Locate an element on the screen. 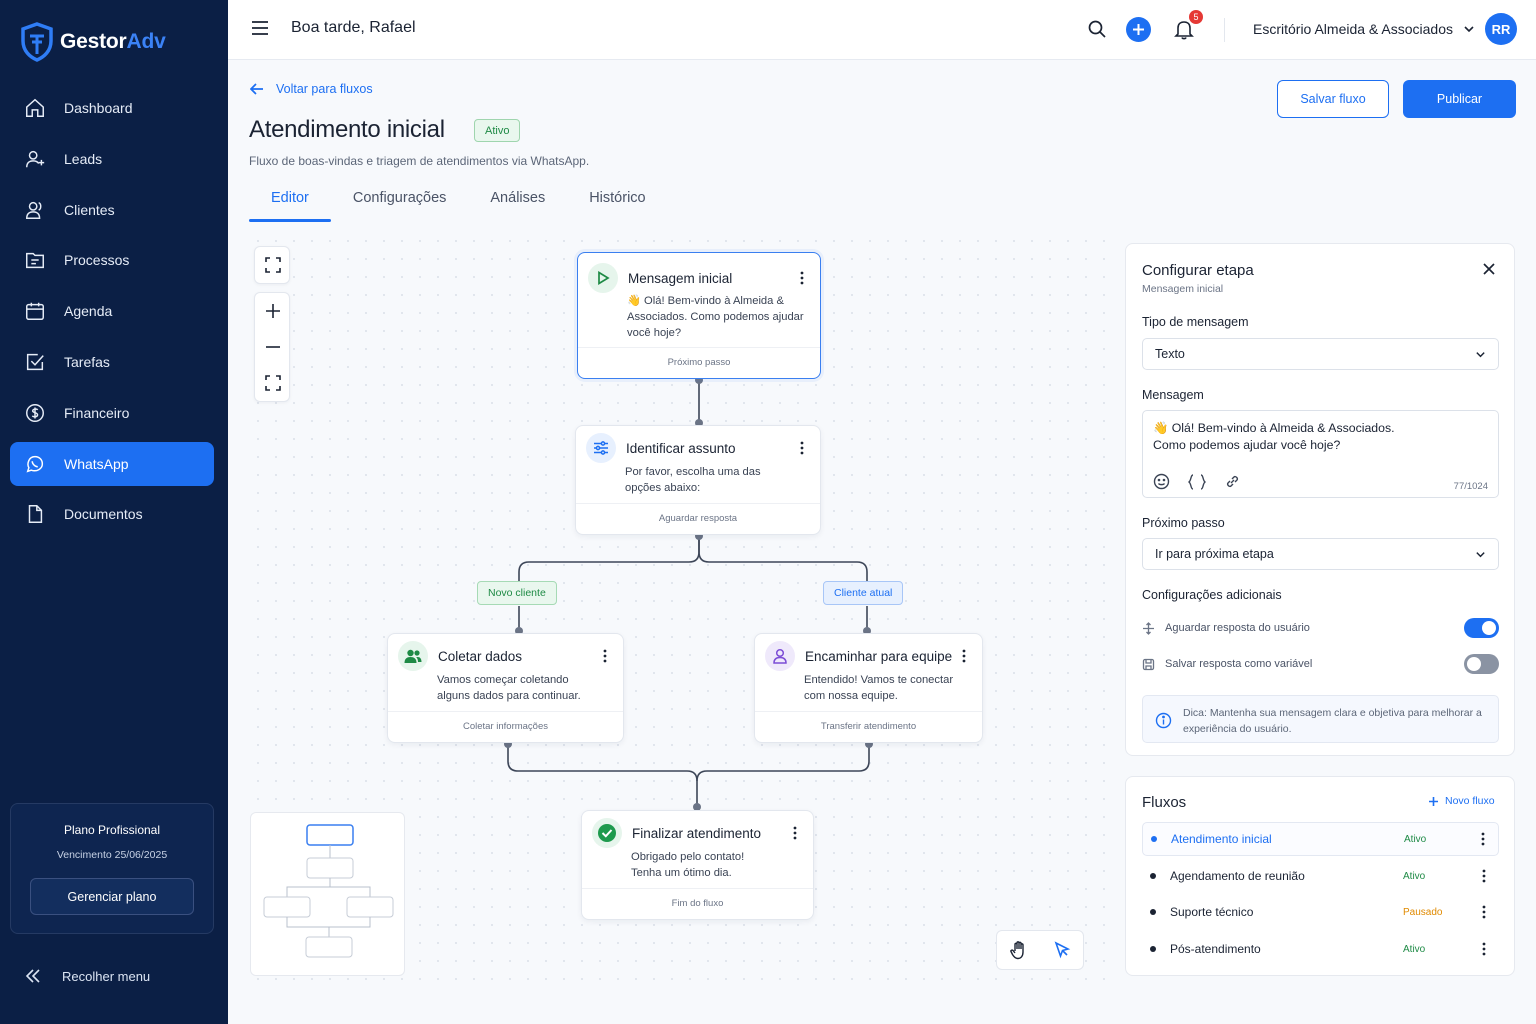 This screenshot has height=1024, width=1536. char-count: 77/1024 is located at coordinates (1470, 486).